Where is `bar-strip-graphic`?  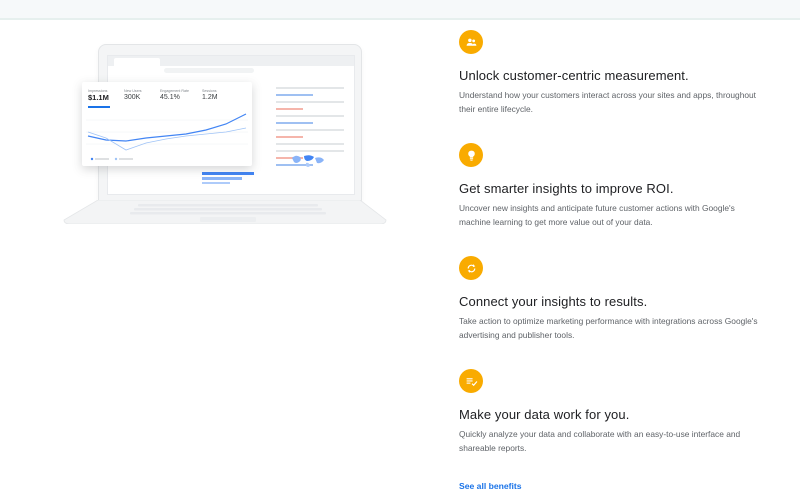 bar-strip-graphic is located at coordinates (228, 178).